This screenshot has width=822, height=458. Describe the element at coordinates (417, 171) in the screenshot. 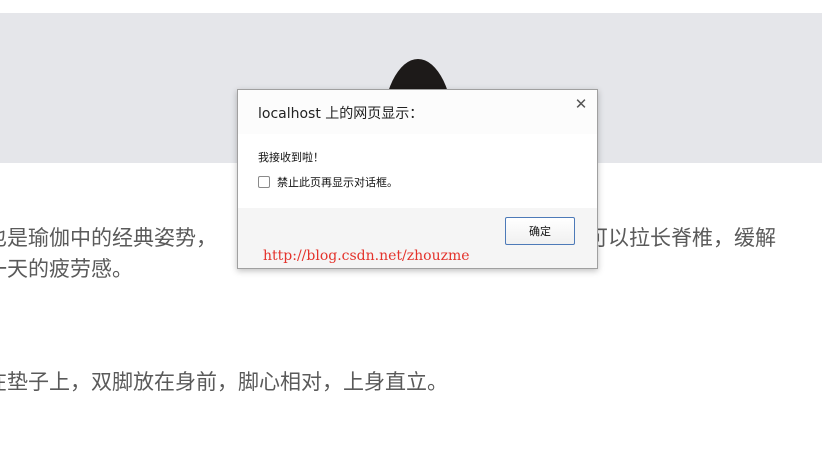

I see `dialog-body: 我接收到啦！ 禁止此页再显示对话框。` at that location.